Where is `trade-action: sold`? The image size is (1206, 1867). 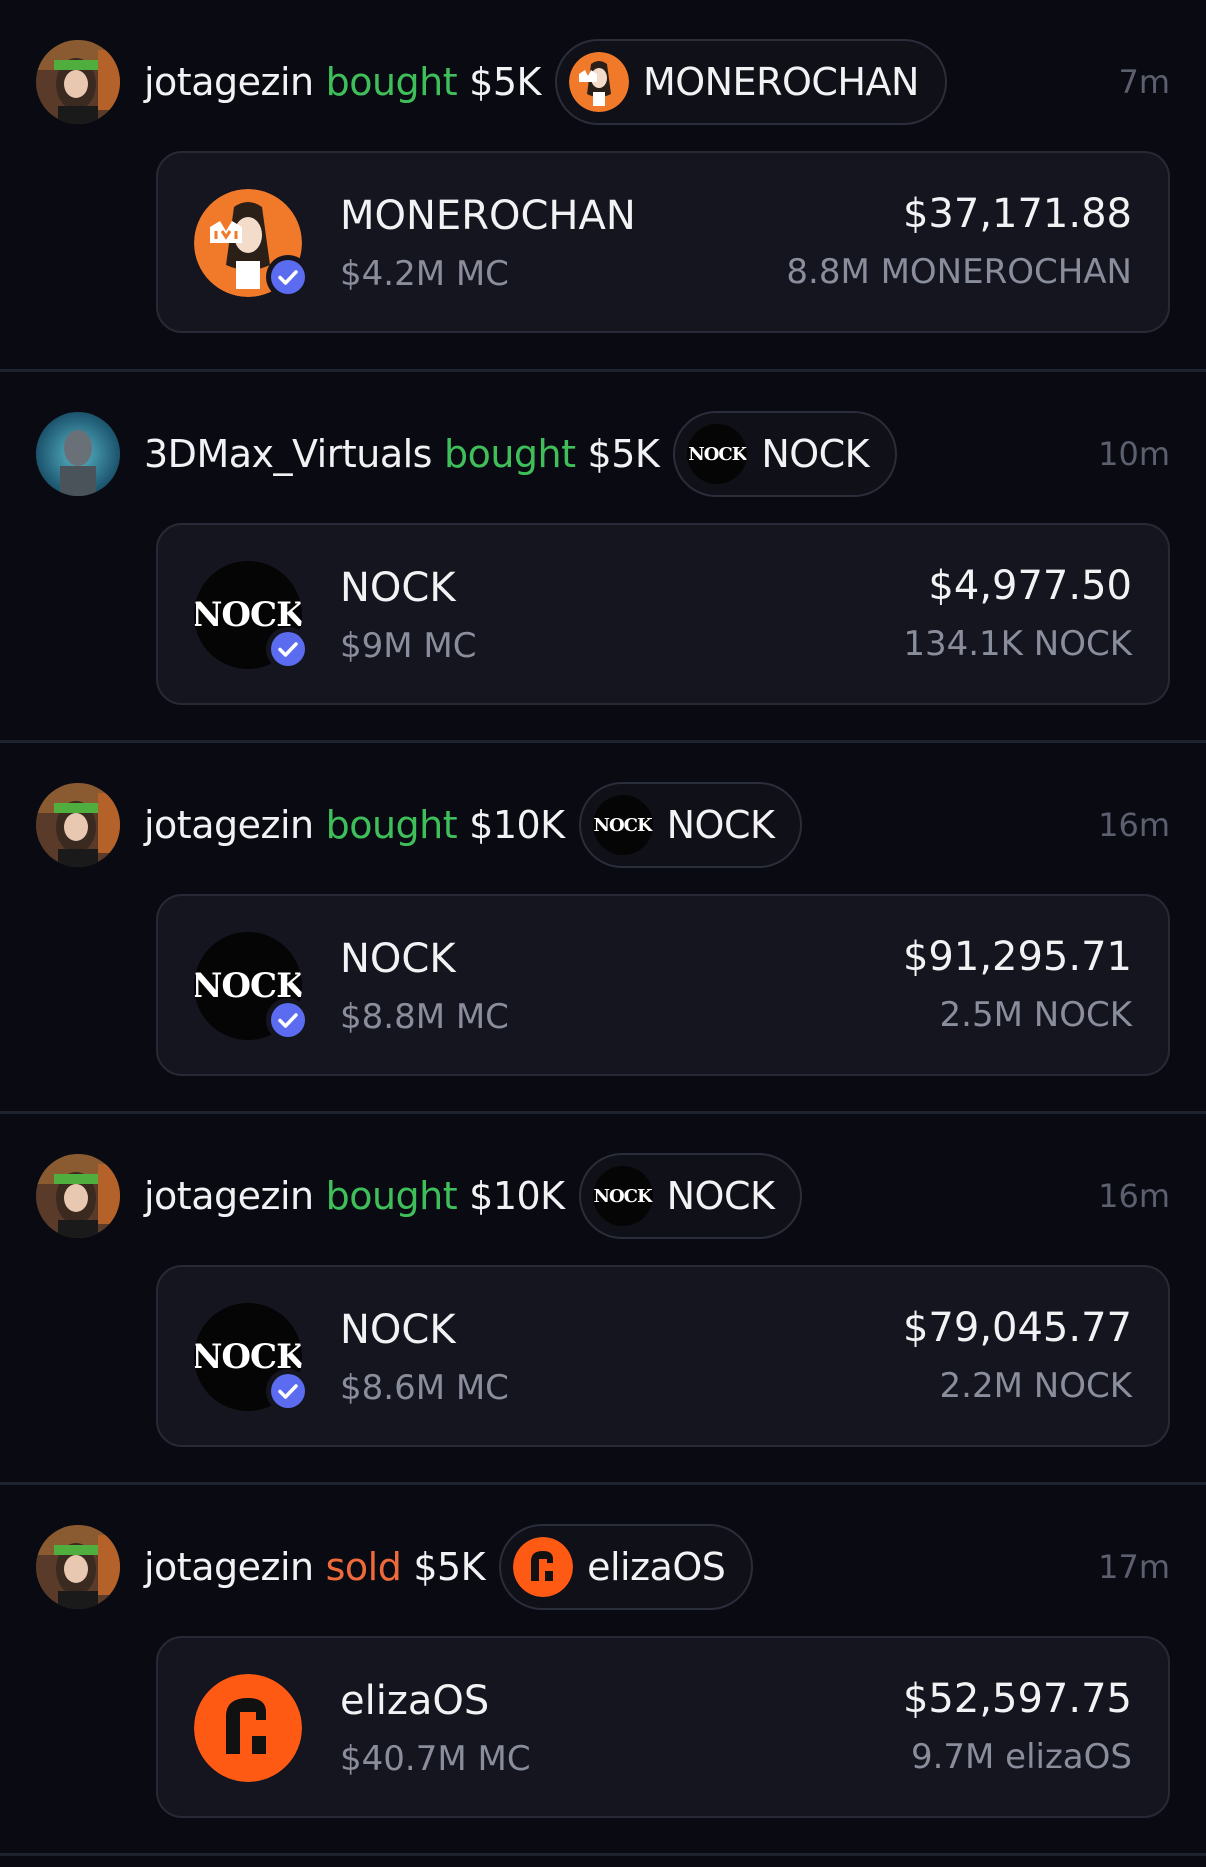
trade-action: sold is located at coordinates (363, 1567).